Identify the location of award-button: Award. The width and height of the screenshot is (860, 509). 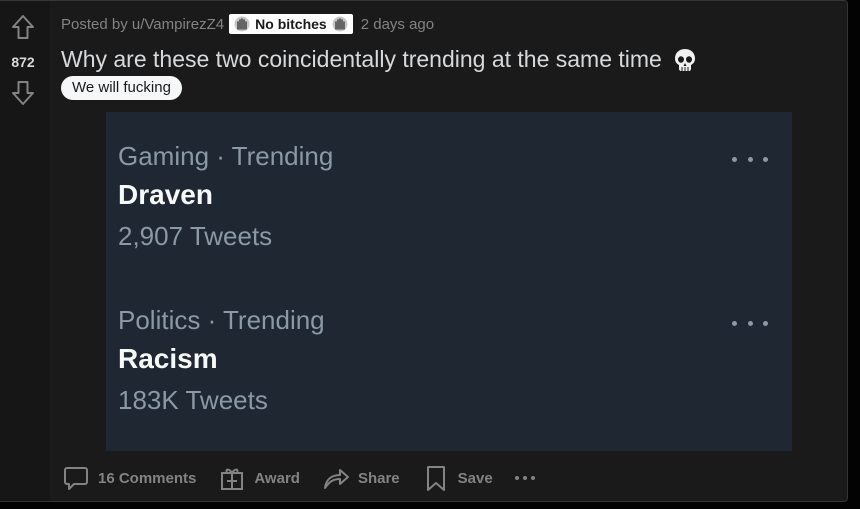
(259, 478).